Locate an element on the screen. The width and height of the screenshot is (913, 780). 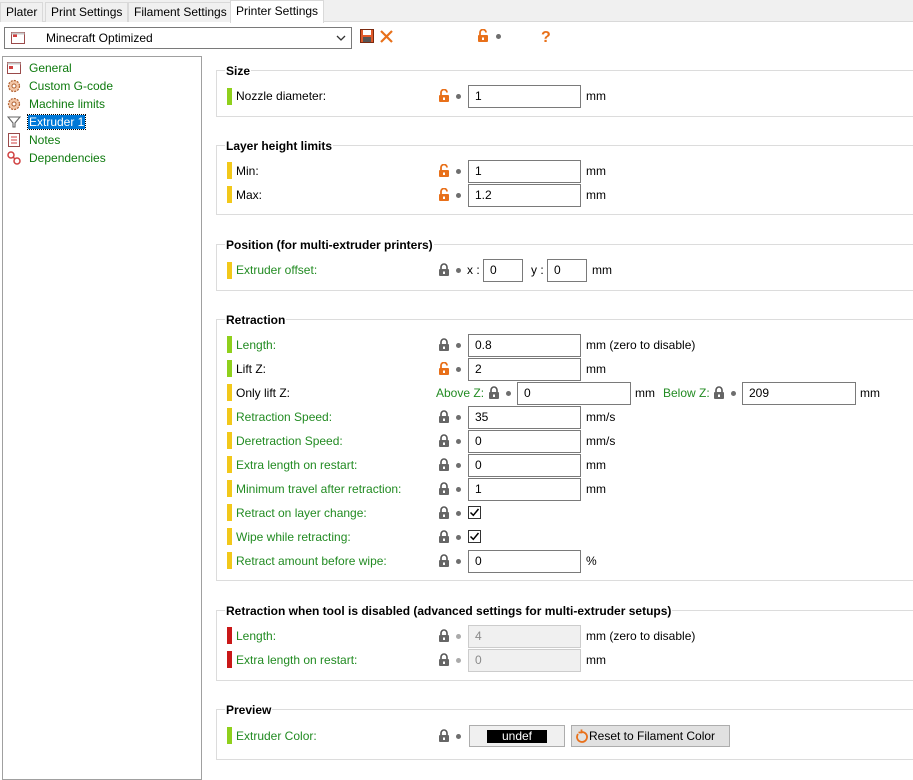
save-icon is located at coordinates (367, 36).